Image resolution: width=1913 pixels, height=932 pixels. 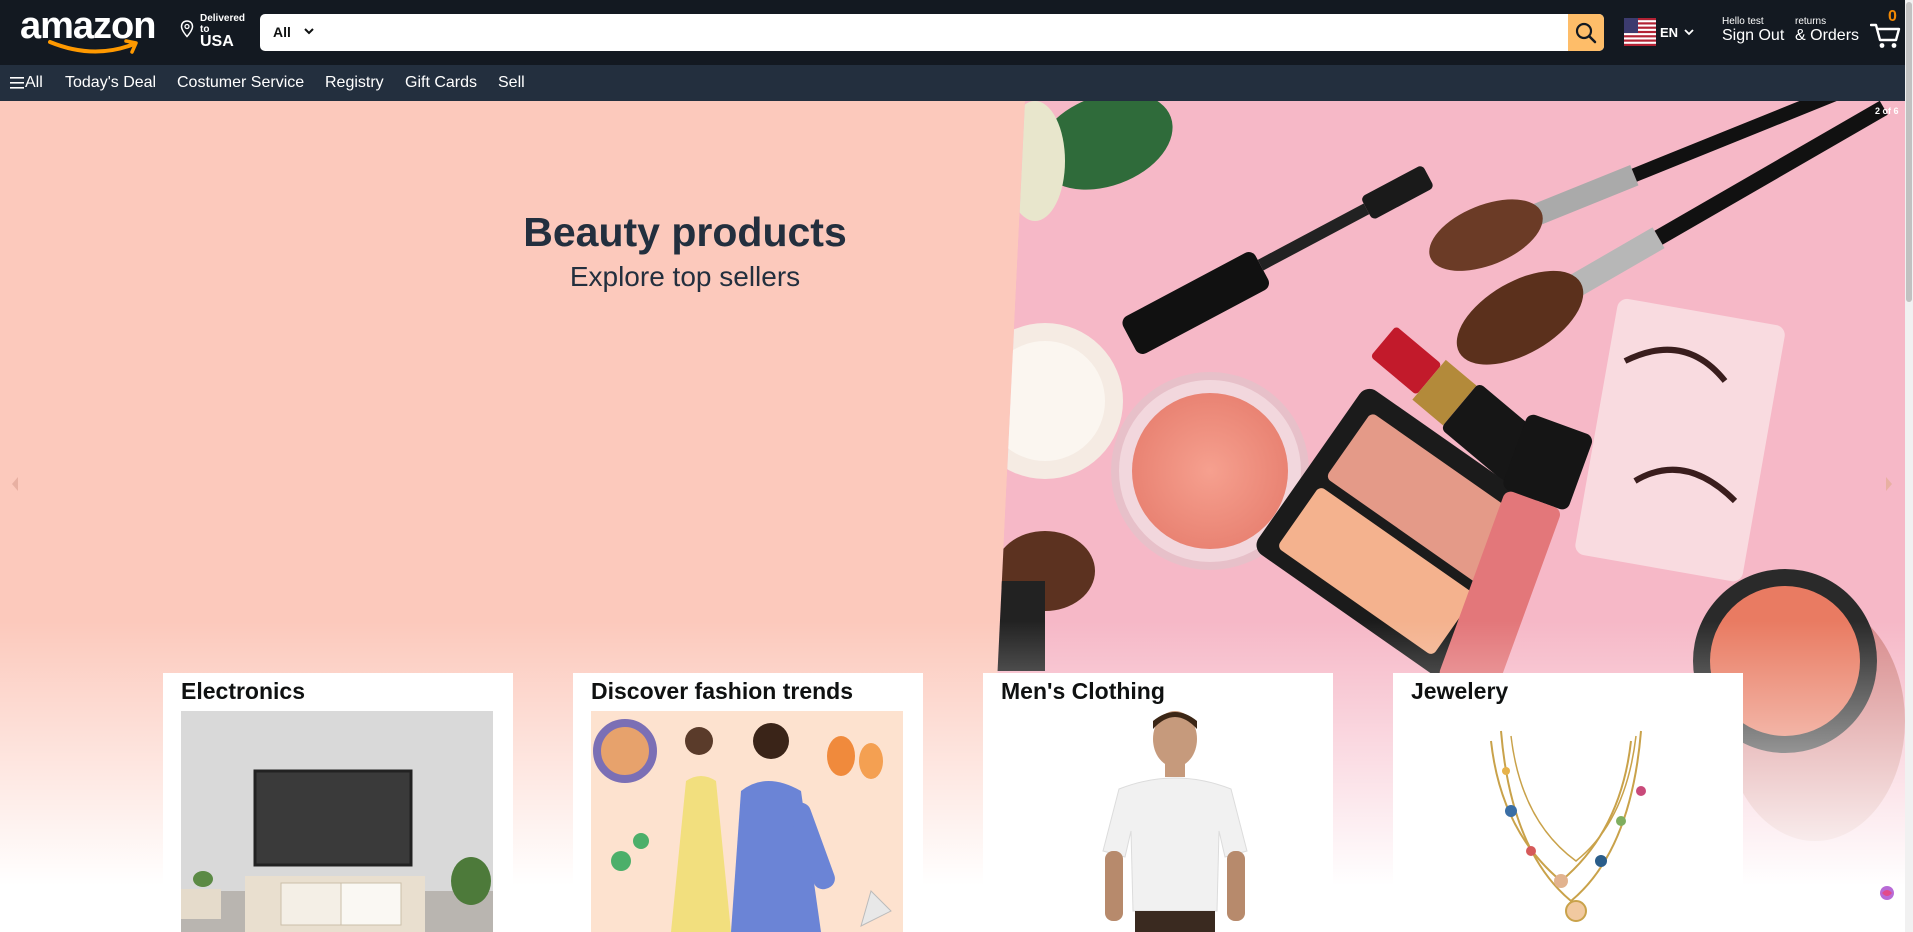 I want to click on smile-arrow-icon, so click(x=93, y=46).